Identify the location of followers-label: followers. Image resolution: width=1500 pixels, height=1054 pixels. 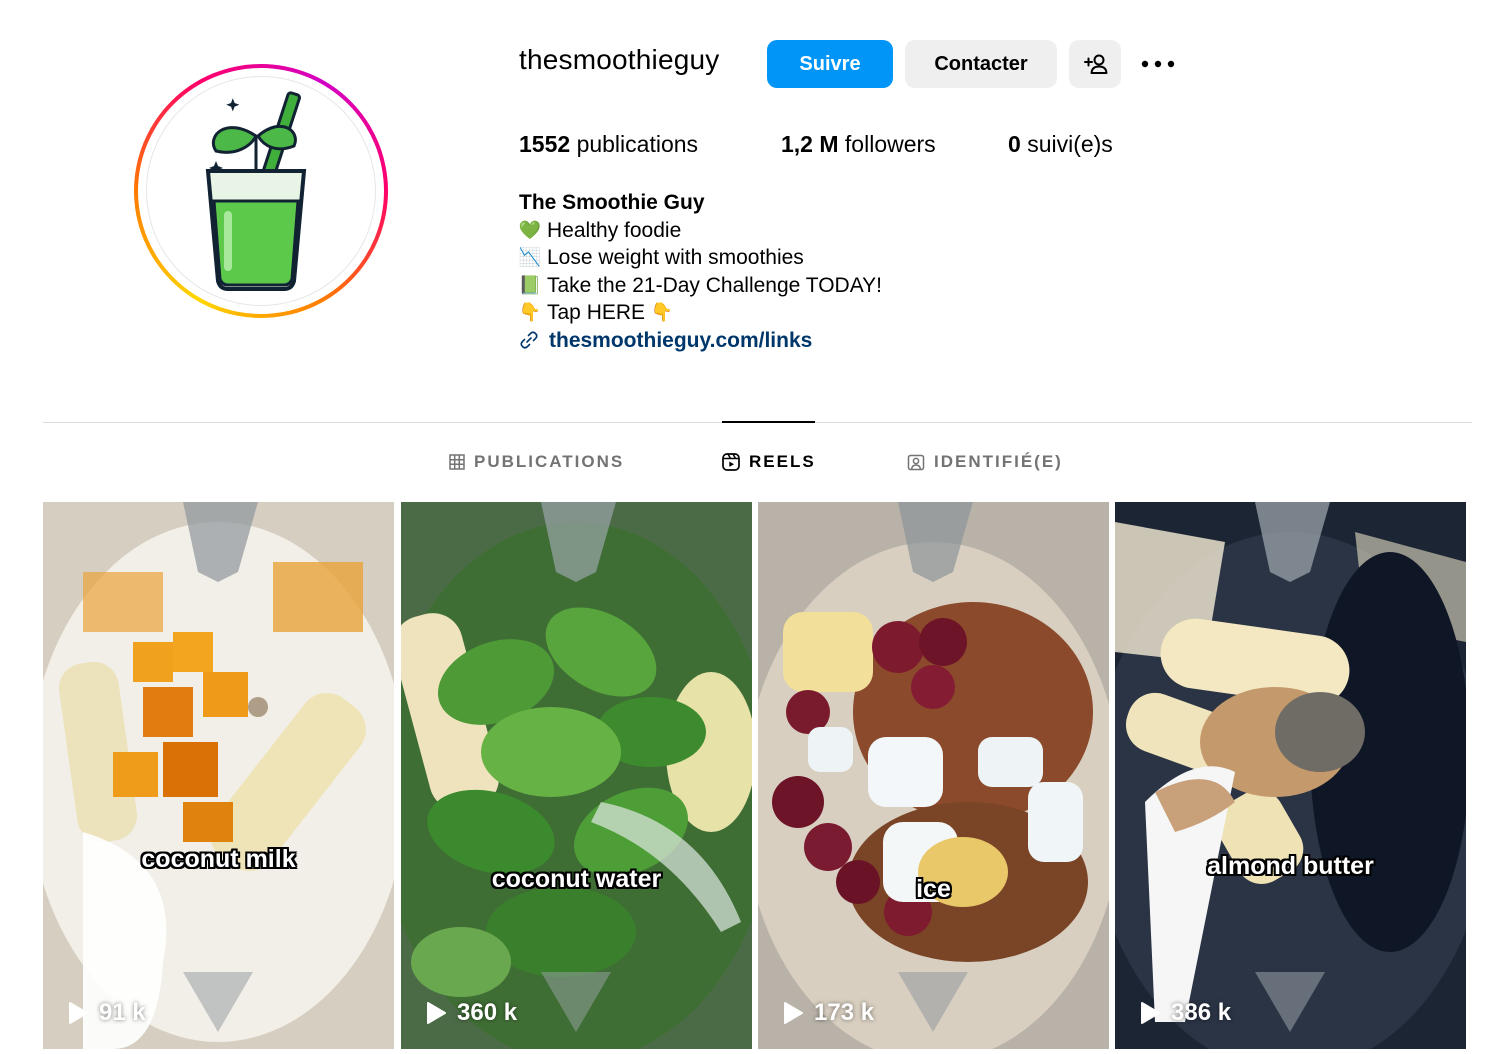
(890, 144).